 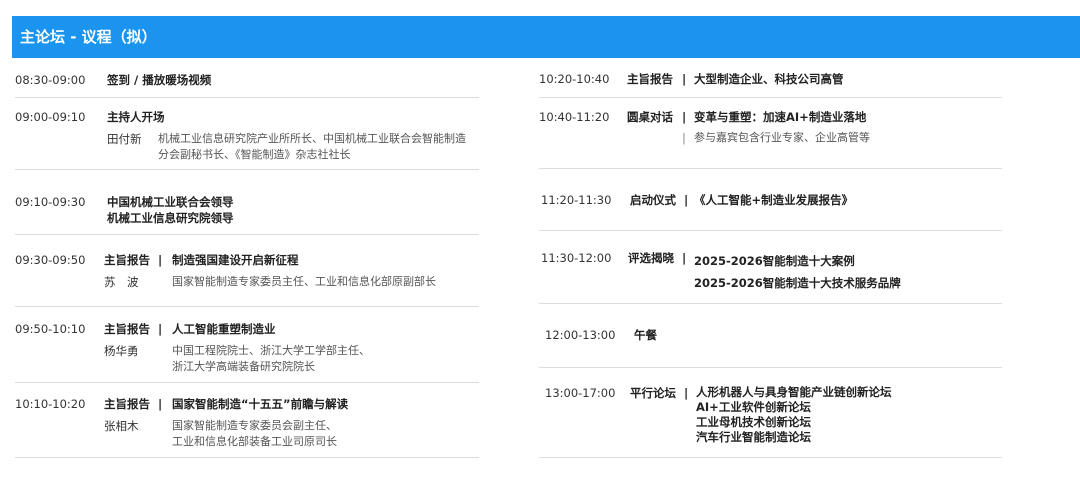 I want to click on item-time: 12:00-13:00, so click(x=580, y=335).